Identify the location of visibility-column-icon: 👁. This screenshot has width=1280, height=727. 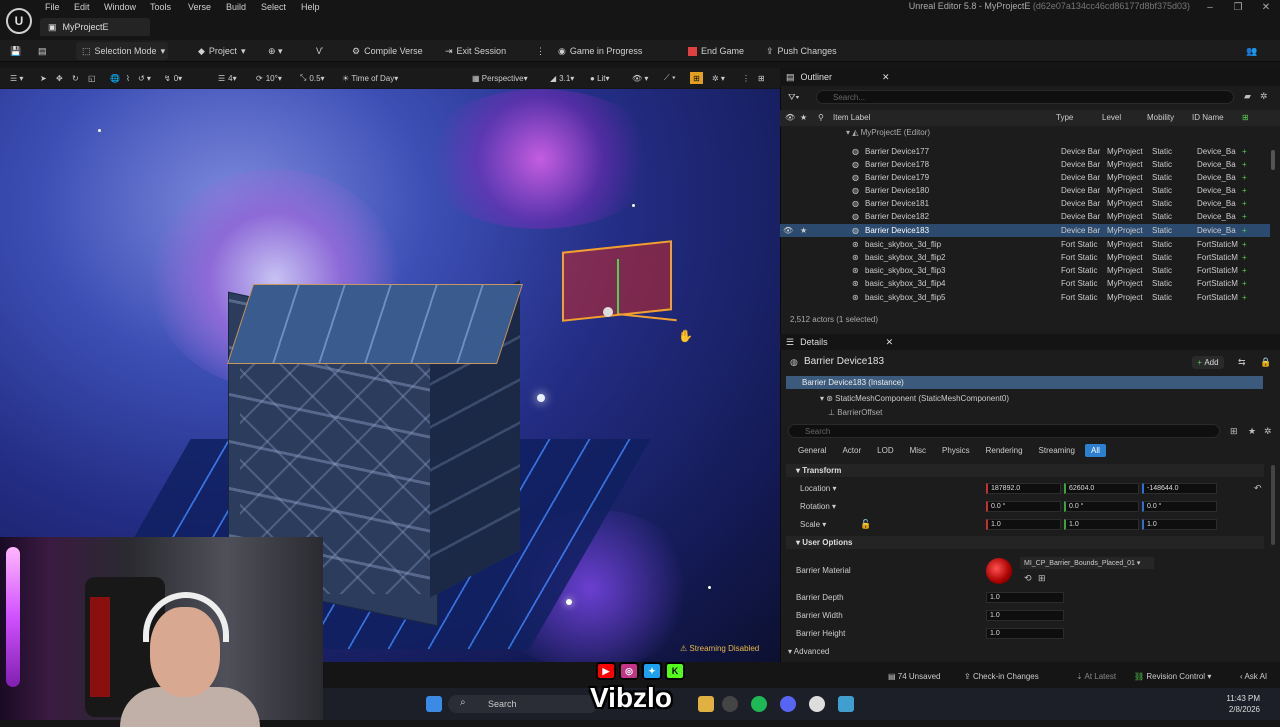
(790, 117).